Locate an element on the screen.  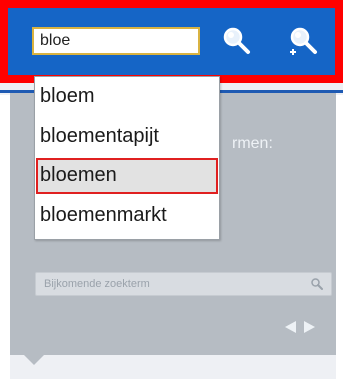
search-input is located at coordinates (116, 41).